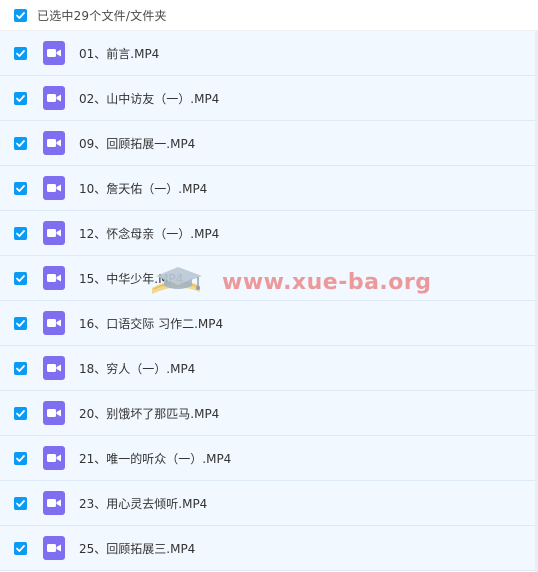 The height and width of the screenshot is (572, 538). What do you see at coordinates (269, 278) in the screenshot?
I see `file-row: 15、中华少年.MP4` at bounding box center [269, 278].